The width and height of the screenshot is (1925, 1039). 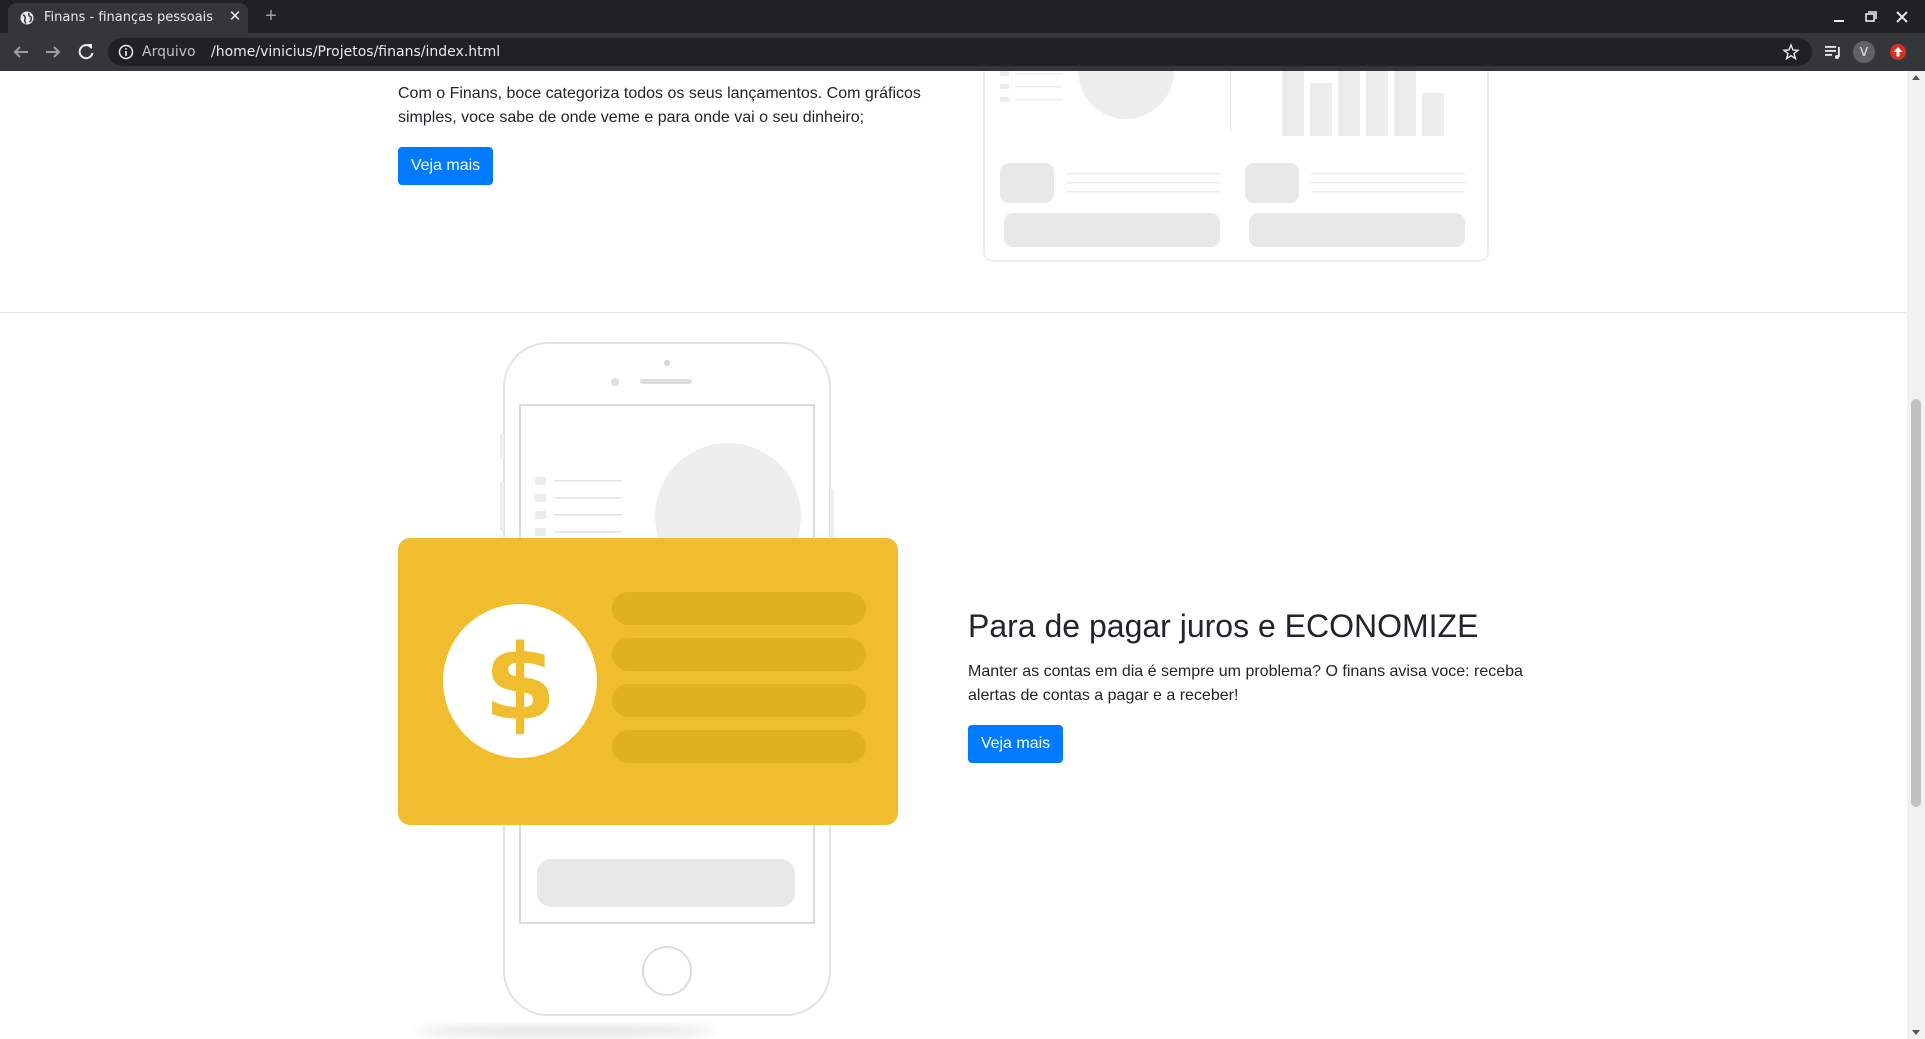 I want to click on media-control-icon, so click(x=1833, y=52).